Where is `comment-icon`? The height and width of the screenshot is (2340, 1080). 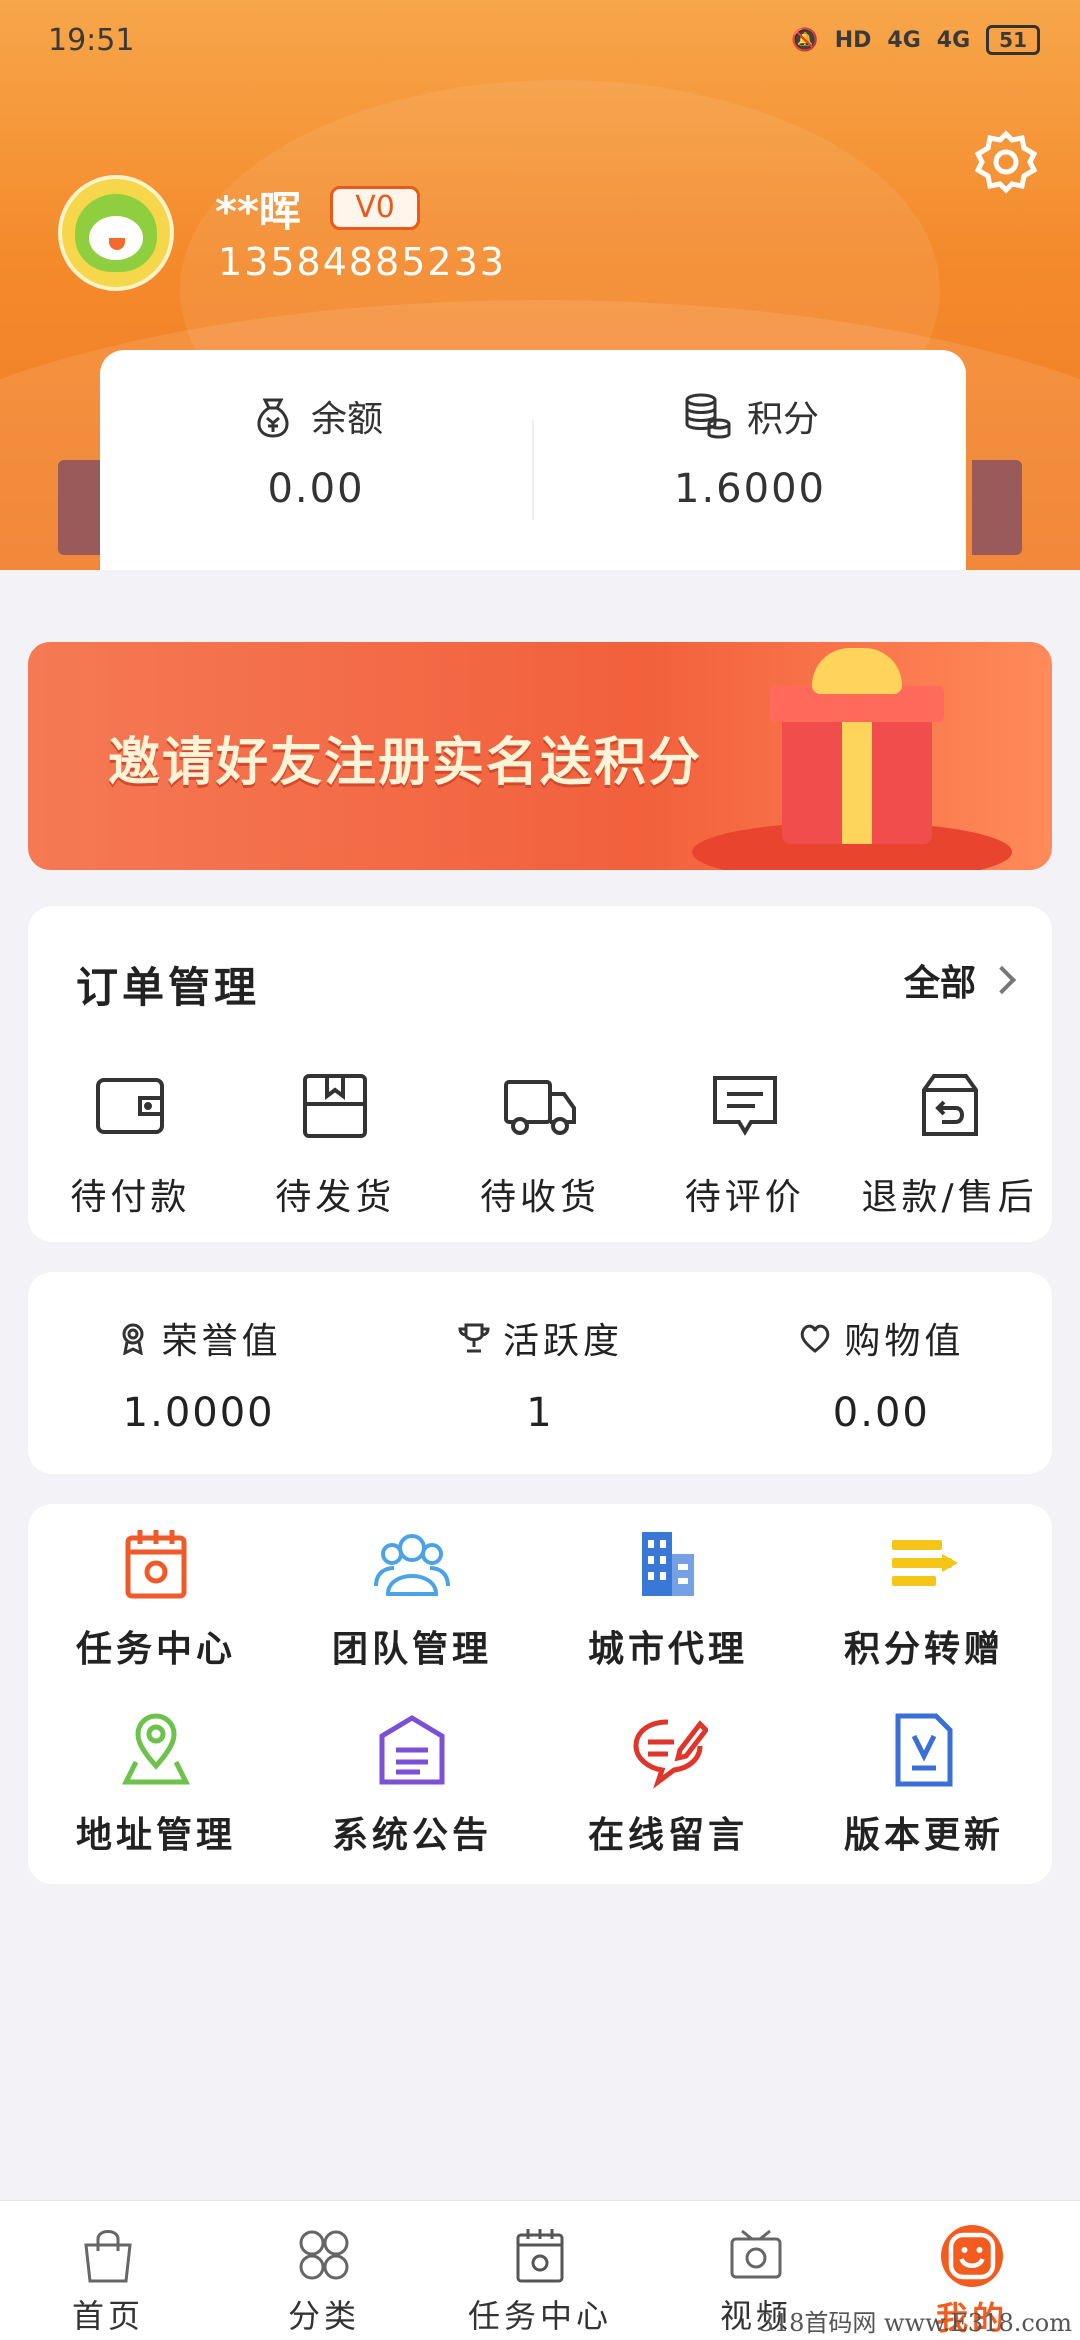 comment-icon is located at coordinates (744, 1106).